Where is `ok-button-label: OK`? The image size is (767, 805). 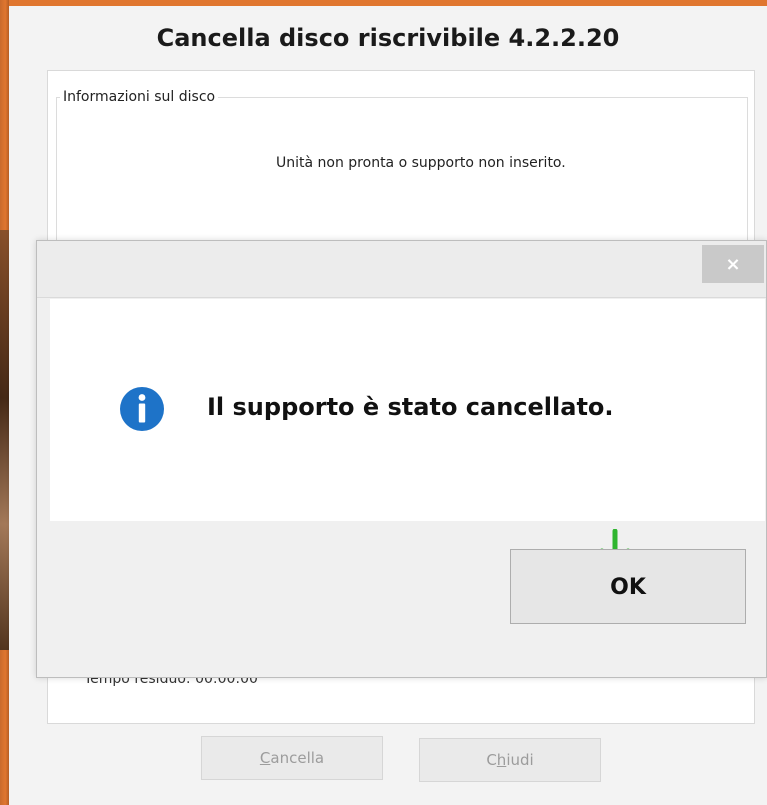 ok-button-label: OK is located at coordinates (628, 587).